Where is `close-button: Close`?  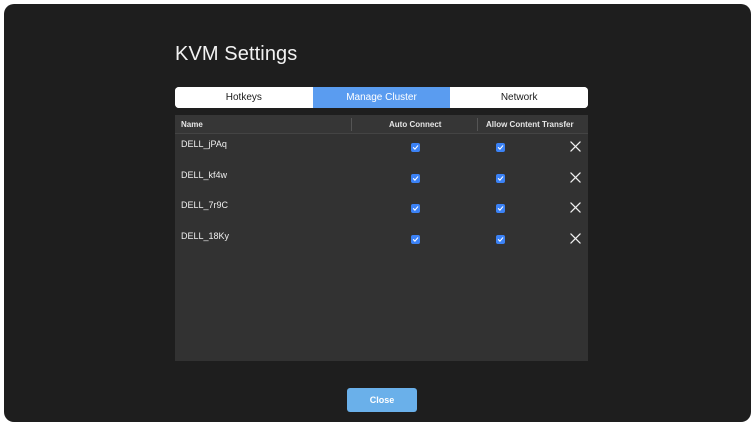 close-button: Close is located at coordinates (382, 400).